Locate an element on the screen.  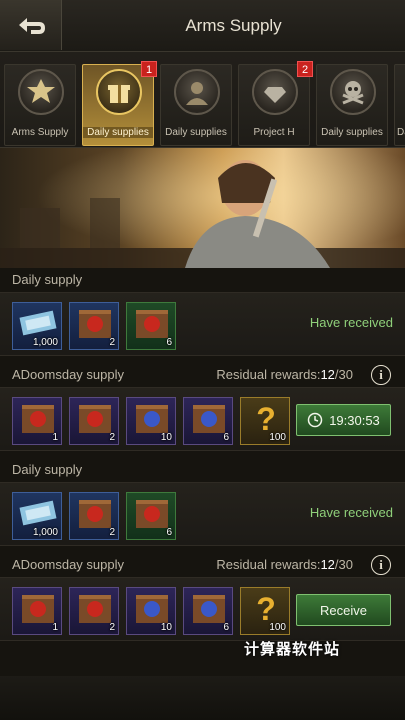
back-button is located at coordinates (31, 25).